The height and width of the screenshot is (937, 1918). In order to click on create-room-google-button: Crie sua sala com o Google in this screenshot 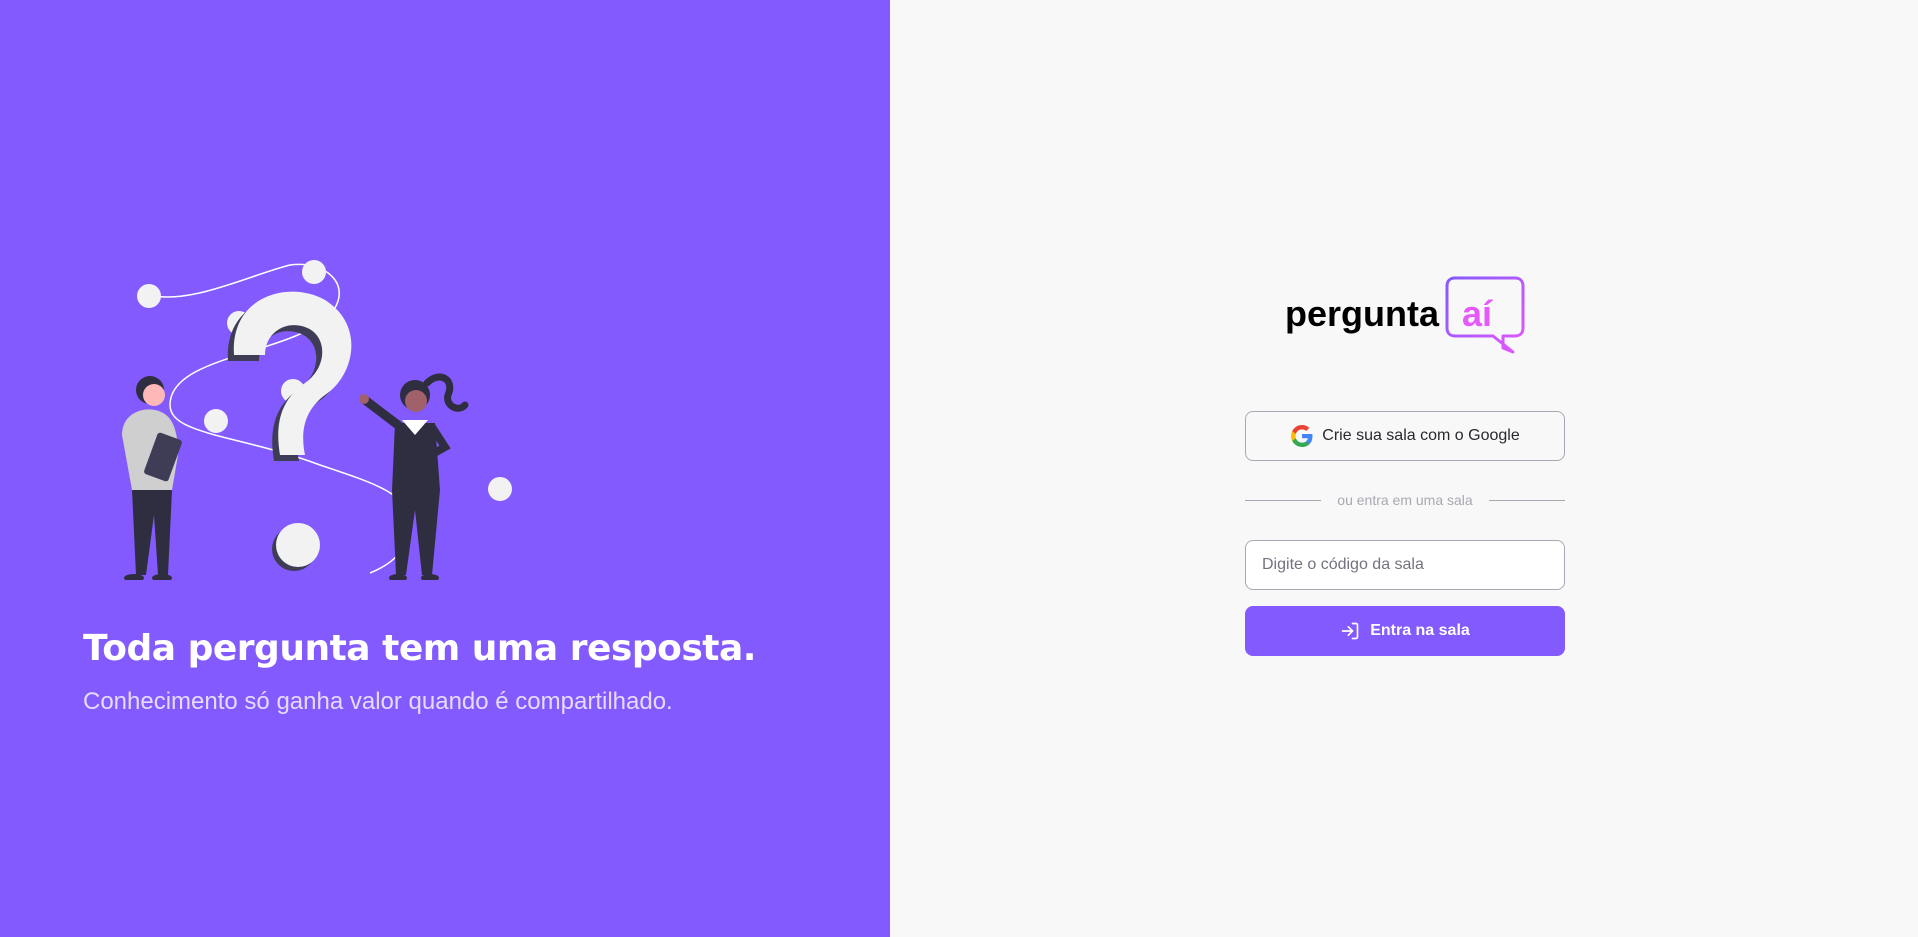, I will do `click(1405, 436)`.